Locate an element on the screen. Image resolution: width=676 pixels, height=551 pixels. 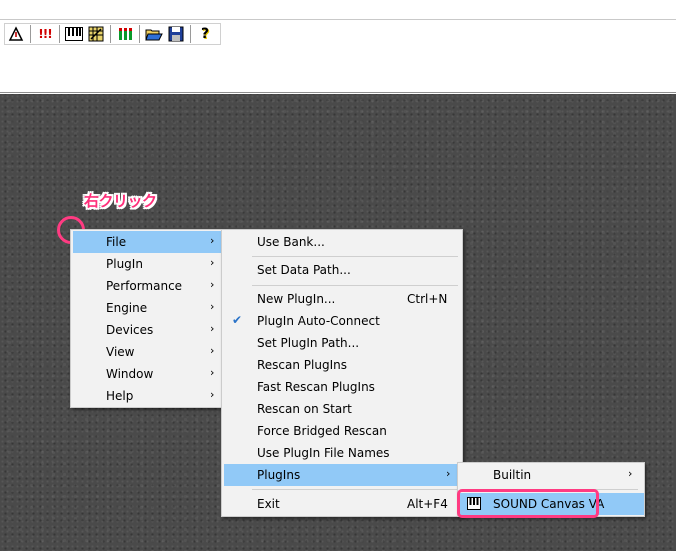
menu-item-label: PlugIn is located at coordinates (124, 264).